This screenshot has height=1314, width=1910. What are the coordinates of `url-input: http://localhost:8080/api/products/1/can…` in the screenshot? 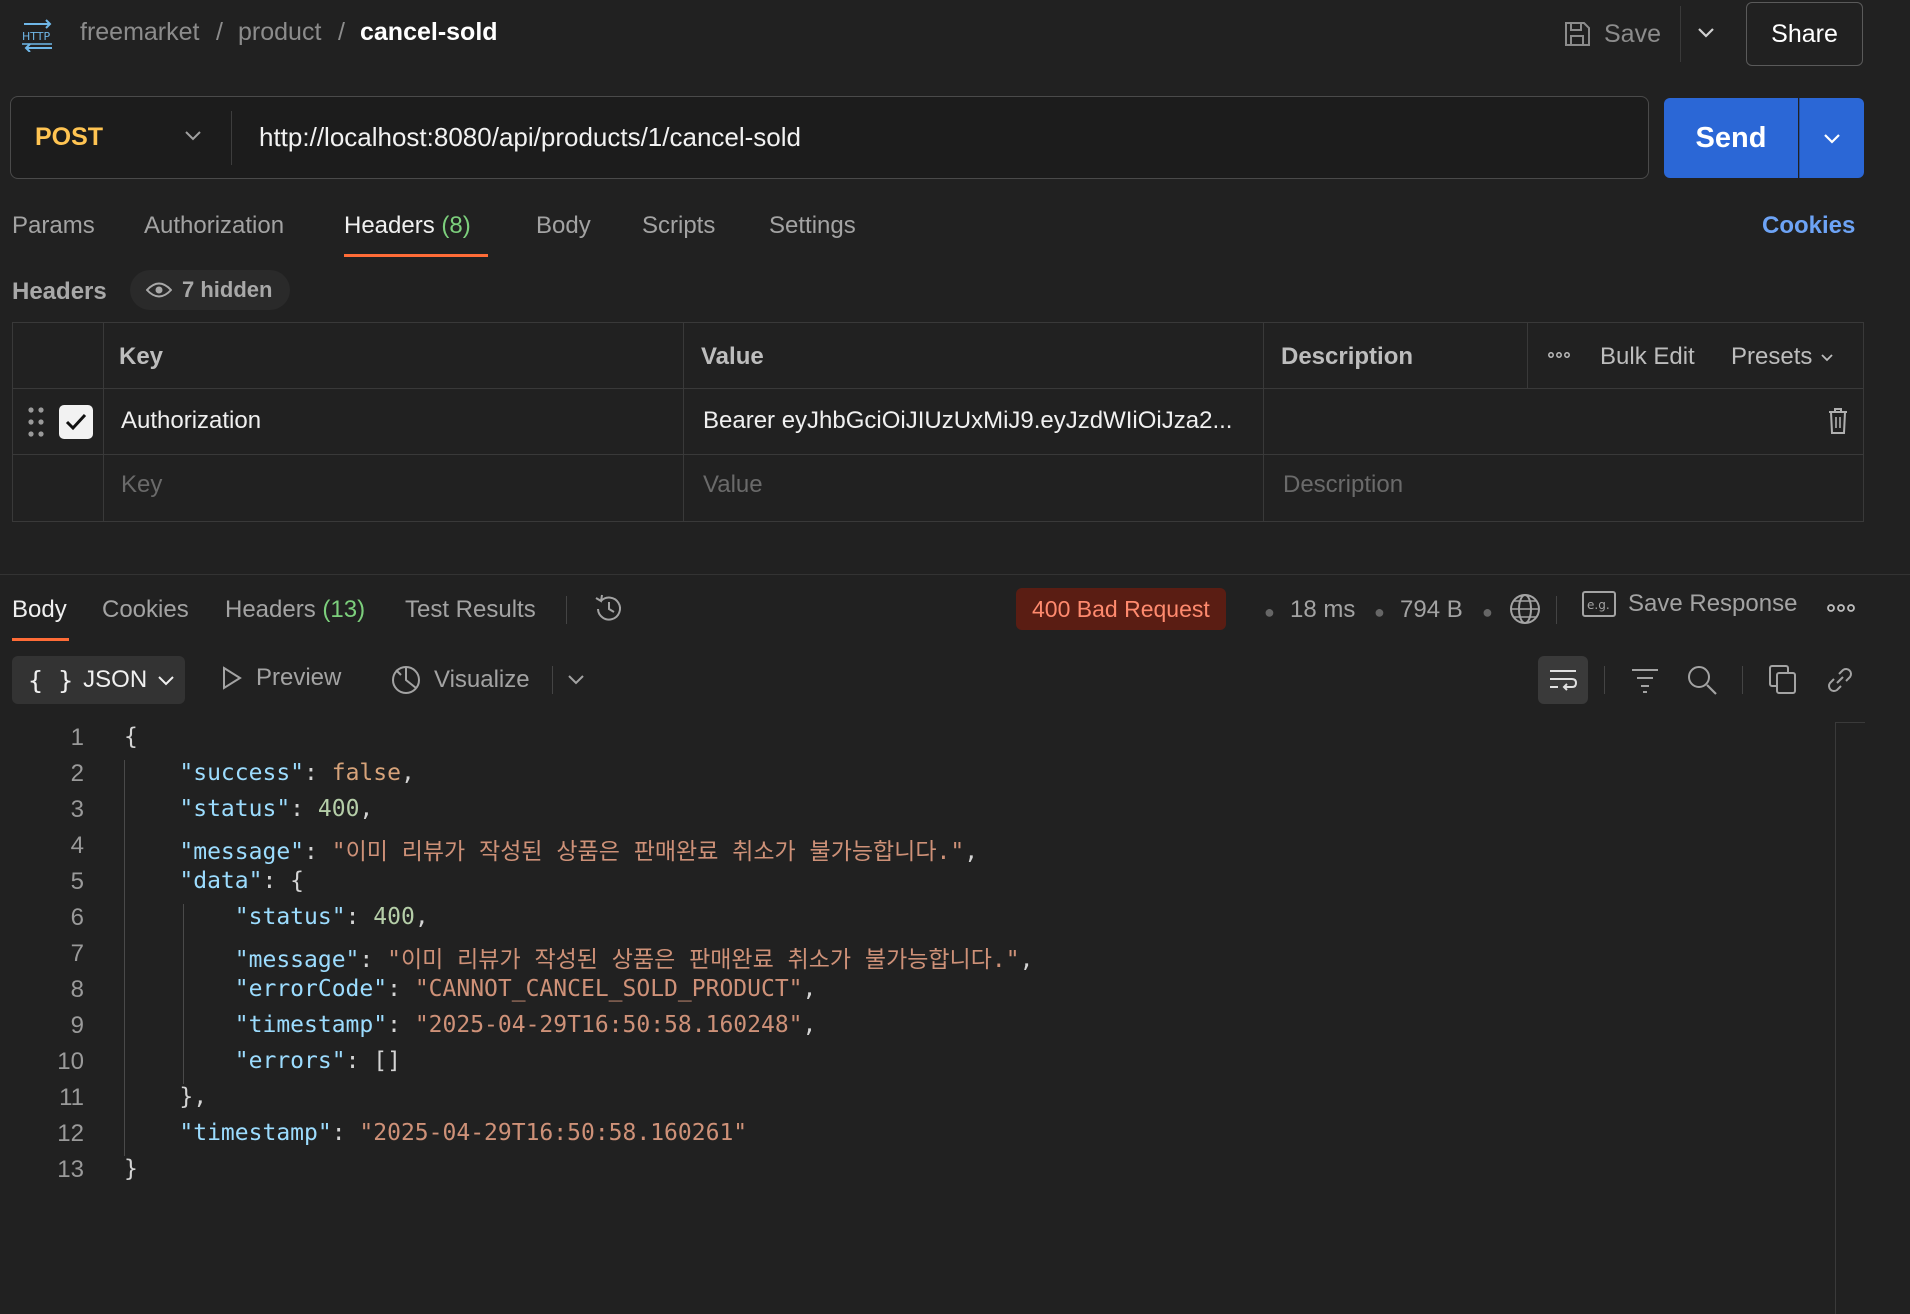 It's located at (530, 137).